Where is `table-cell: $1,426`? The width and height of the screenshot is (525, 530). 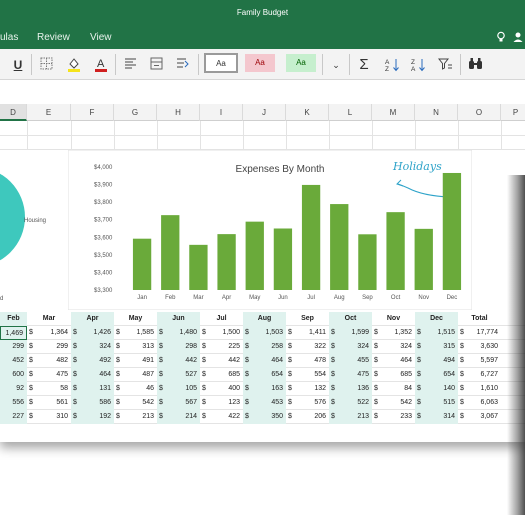
table-cell: $1,426 is located at coordinates (92, 333).